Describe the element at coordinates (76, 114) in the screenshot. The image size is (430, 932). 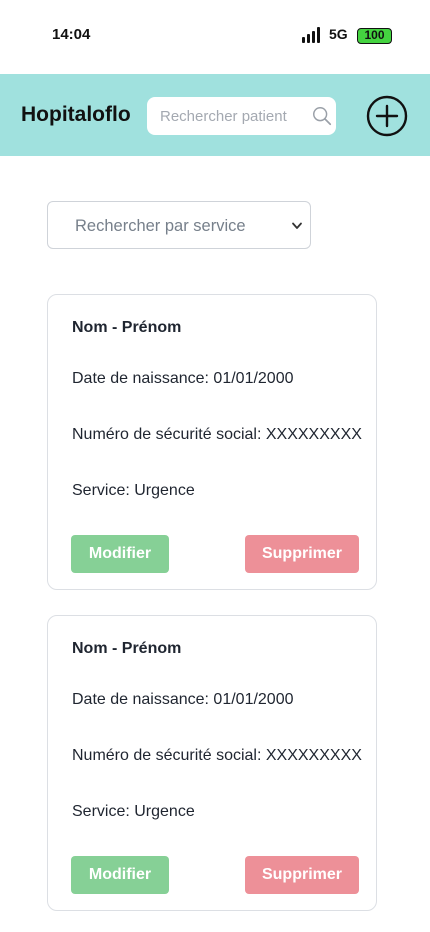
I see `app-title: Hopitaloflo` at that location.